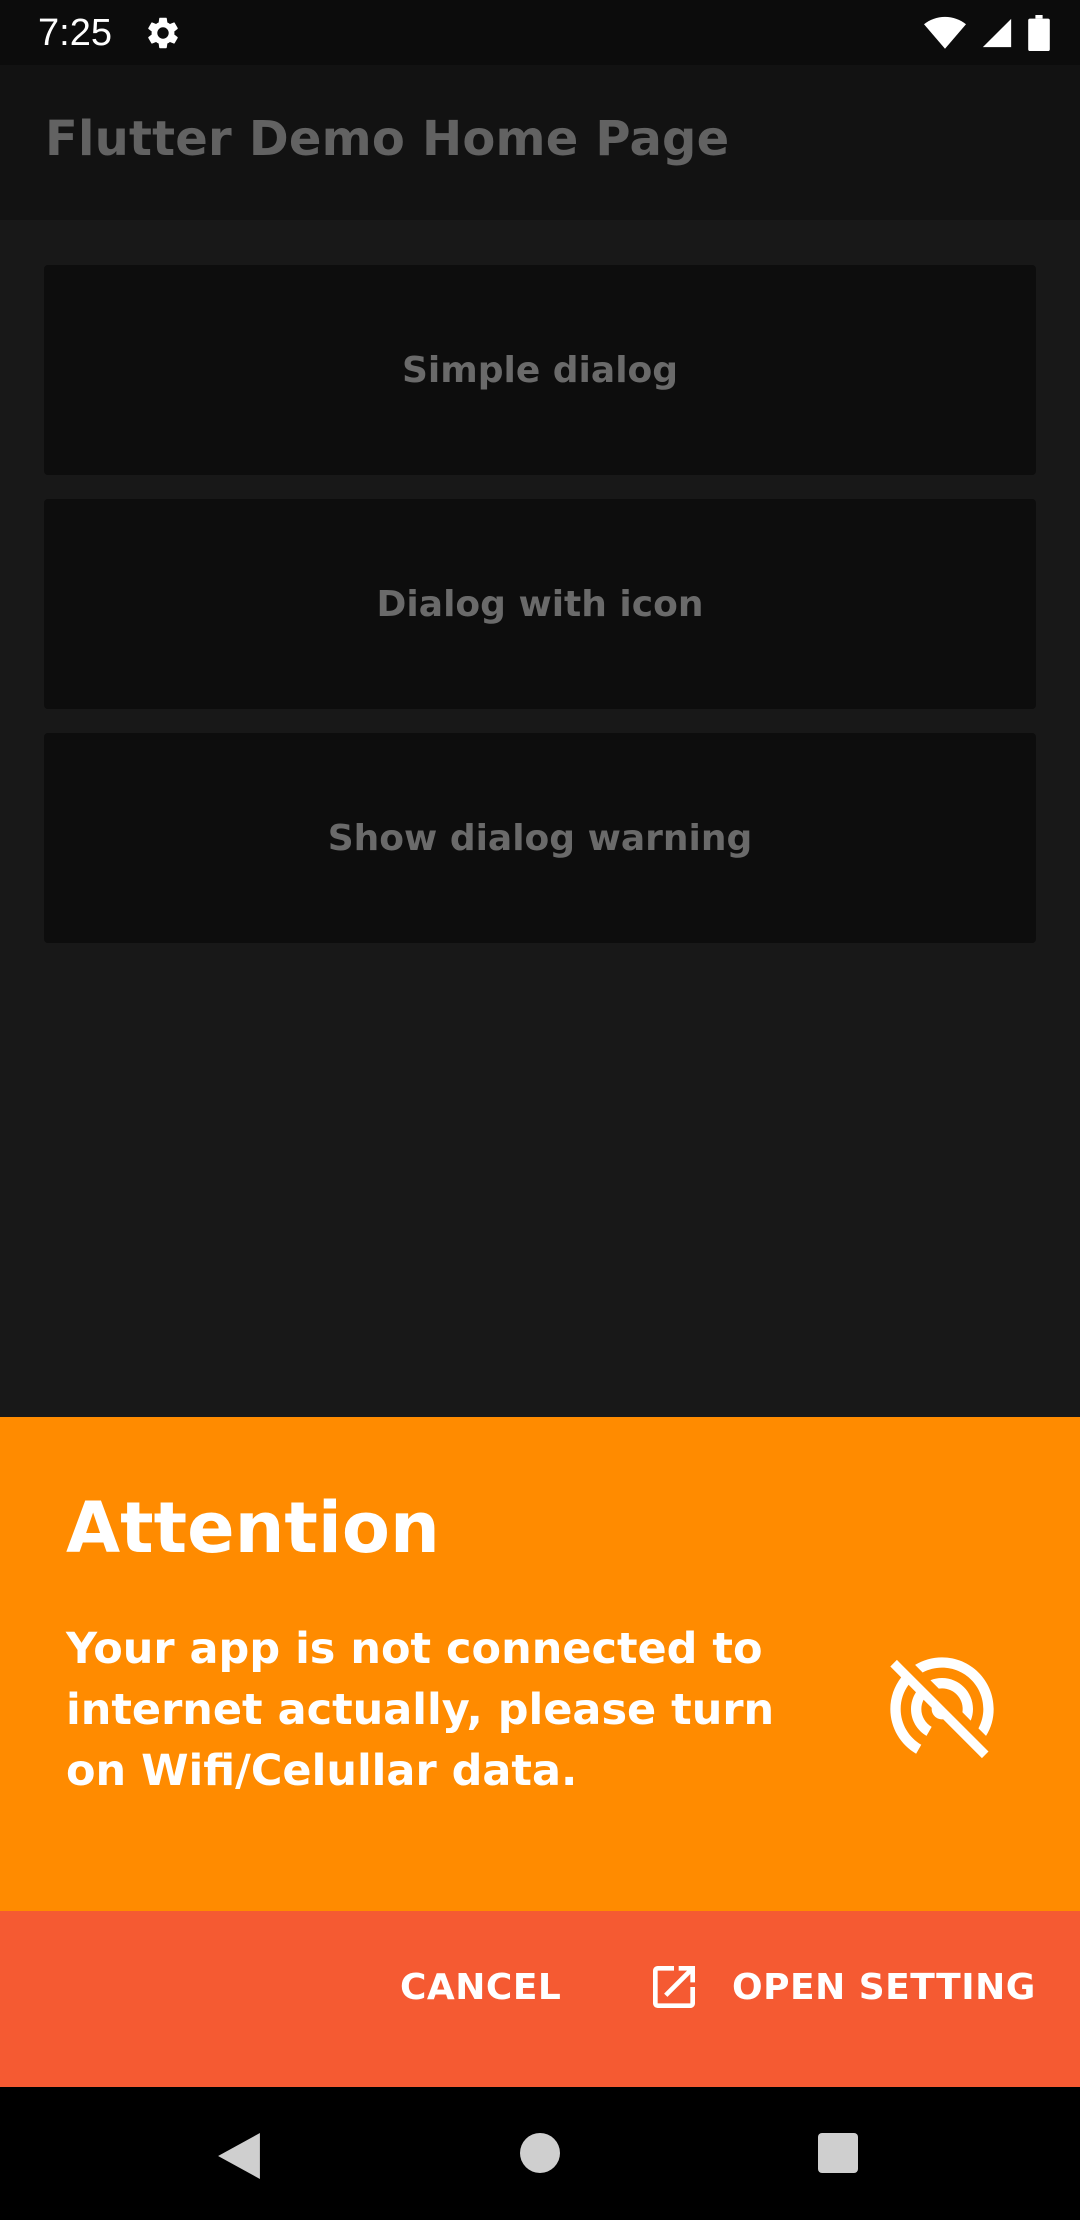 The image size is (1080, 2220). Describe the element at coordinates (942, 1708) in the screenshot. I see `portable-wifi-off-icon` at that location.